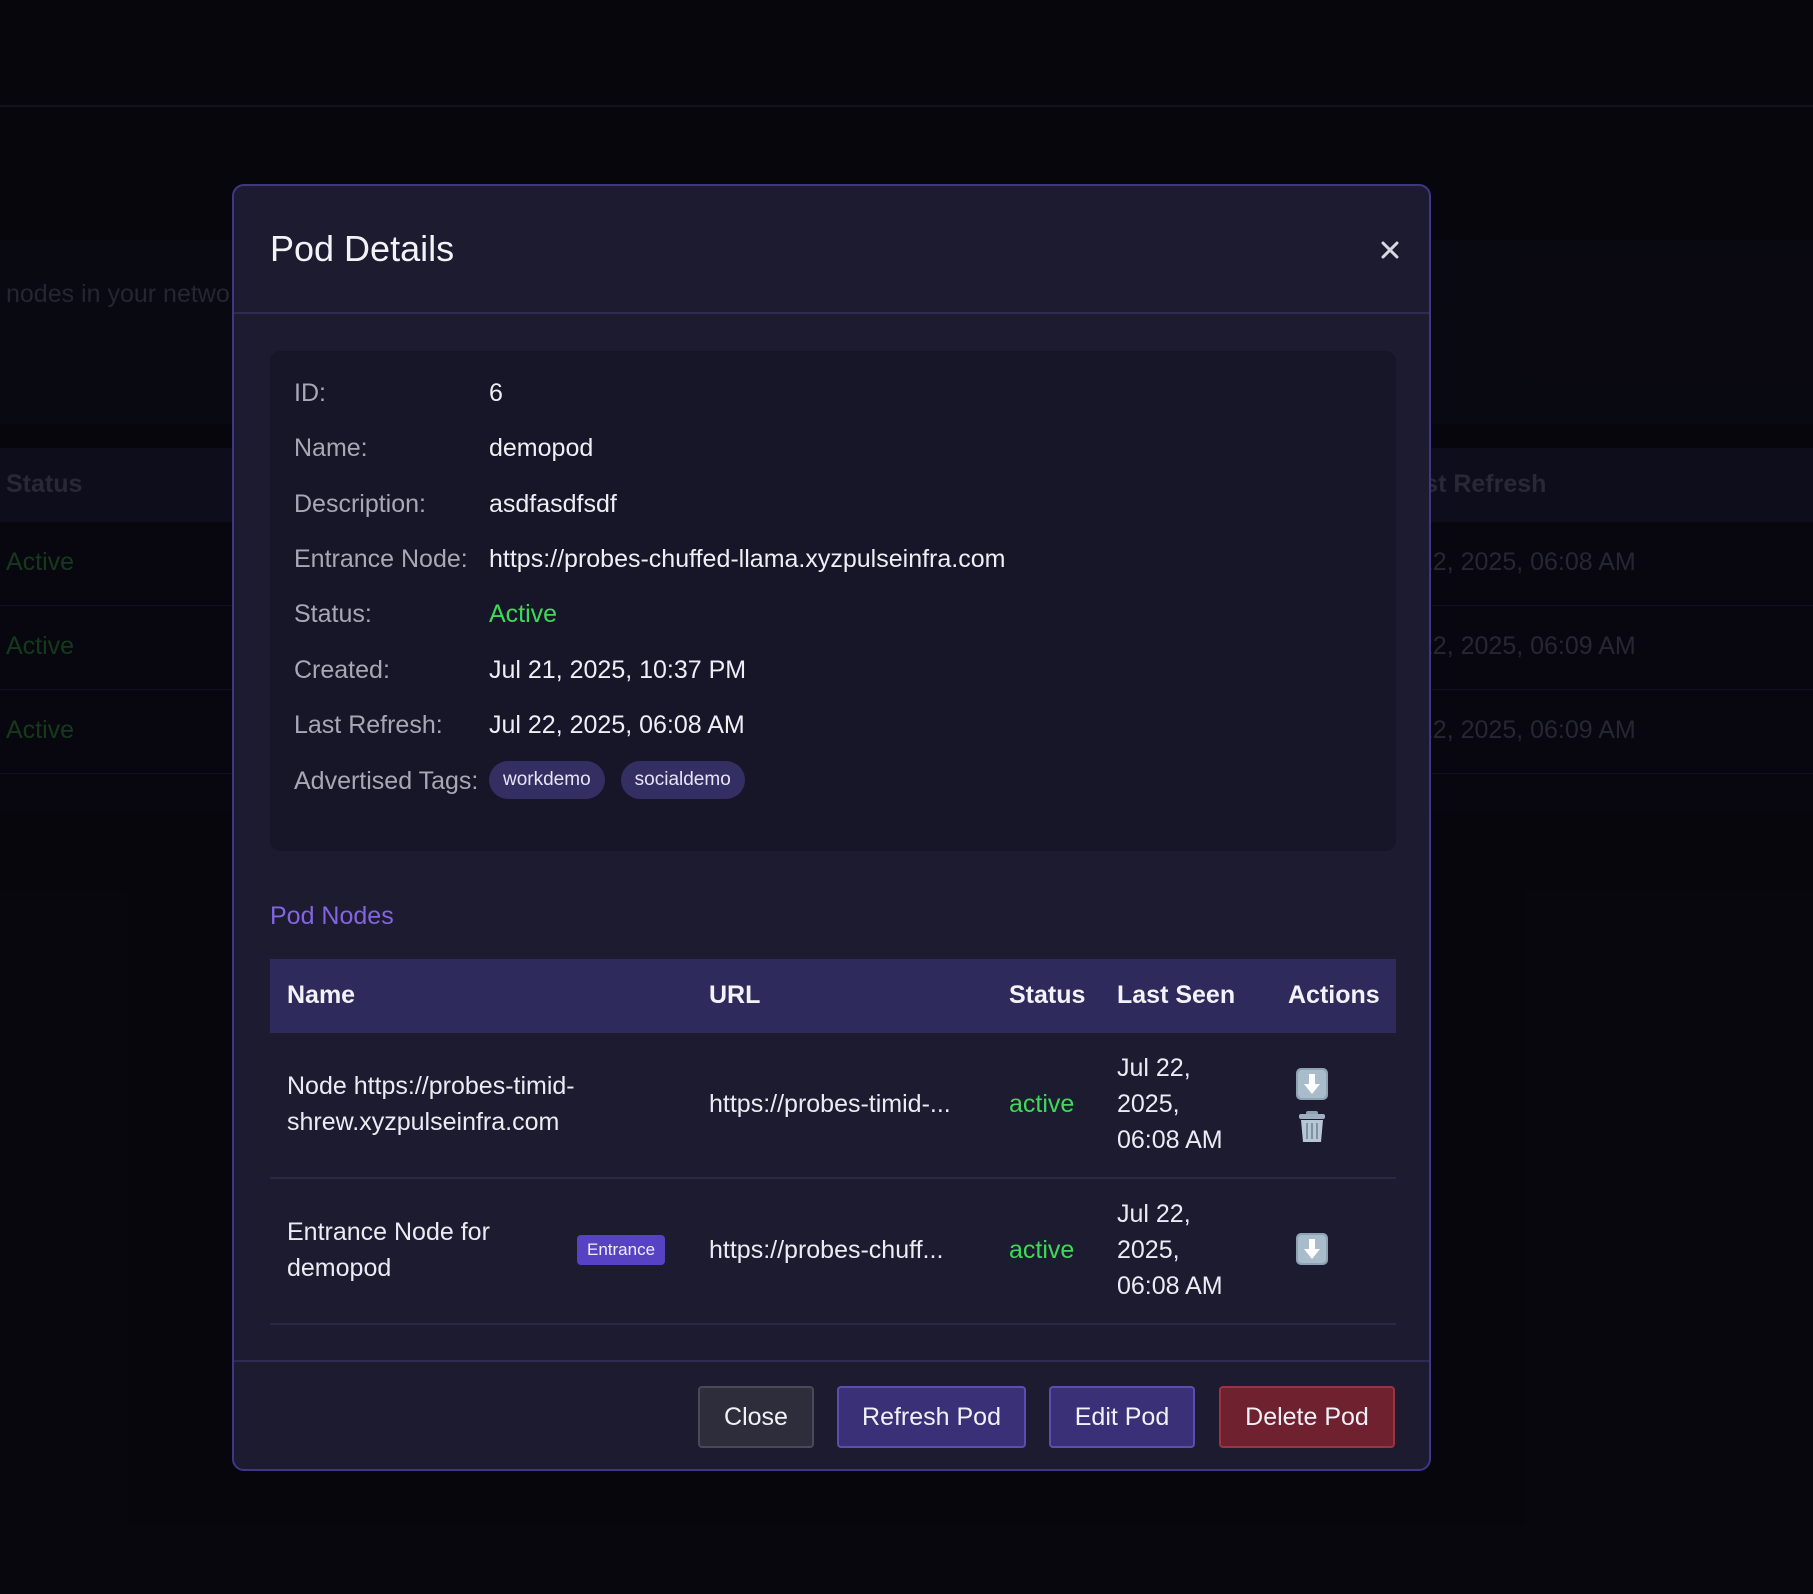 Image resolution: width=1813 pixels, height=1594 pixels. What do you see at coordinates (834, 450) in the screenshot?
I see `detail-row-name: Name: demopod` at bounding box center [834, 450].